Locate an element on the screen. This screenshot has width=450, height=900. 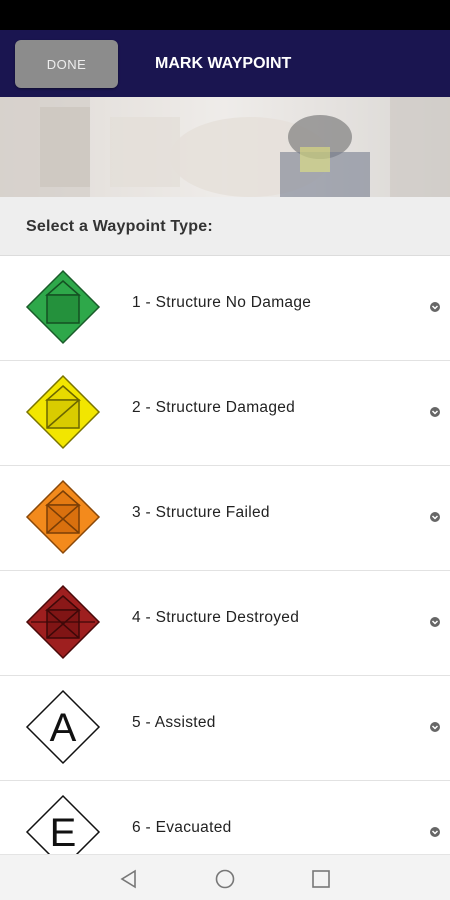
assisted-icon: A is located at coordinates (63, 727).